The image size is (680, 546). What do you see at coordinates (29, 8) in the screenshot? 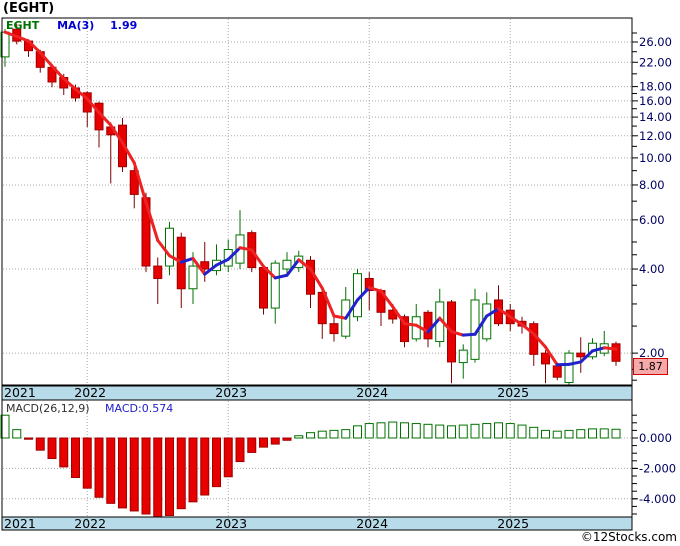
I see `page-title: (EGHT)` at bounding box center [29, 8].